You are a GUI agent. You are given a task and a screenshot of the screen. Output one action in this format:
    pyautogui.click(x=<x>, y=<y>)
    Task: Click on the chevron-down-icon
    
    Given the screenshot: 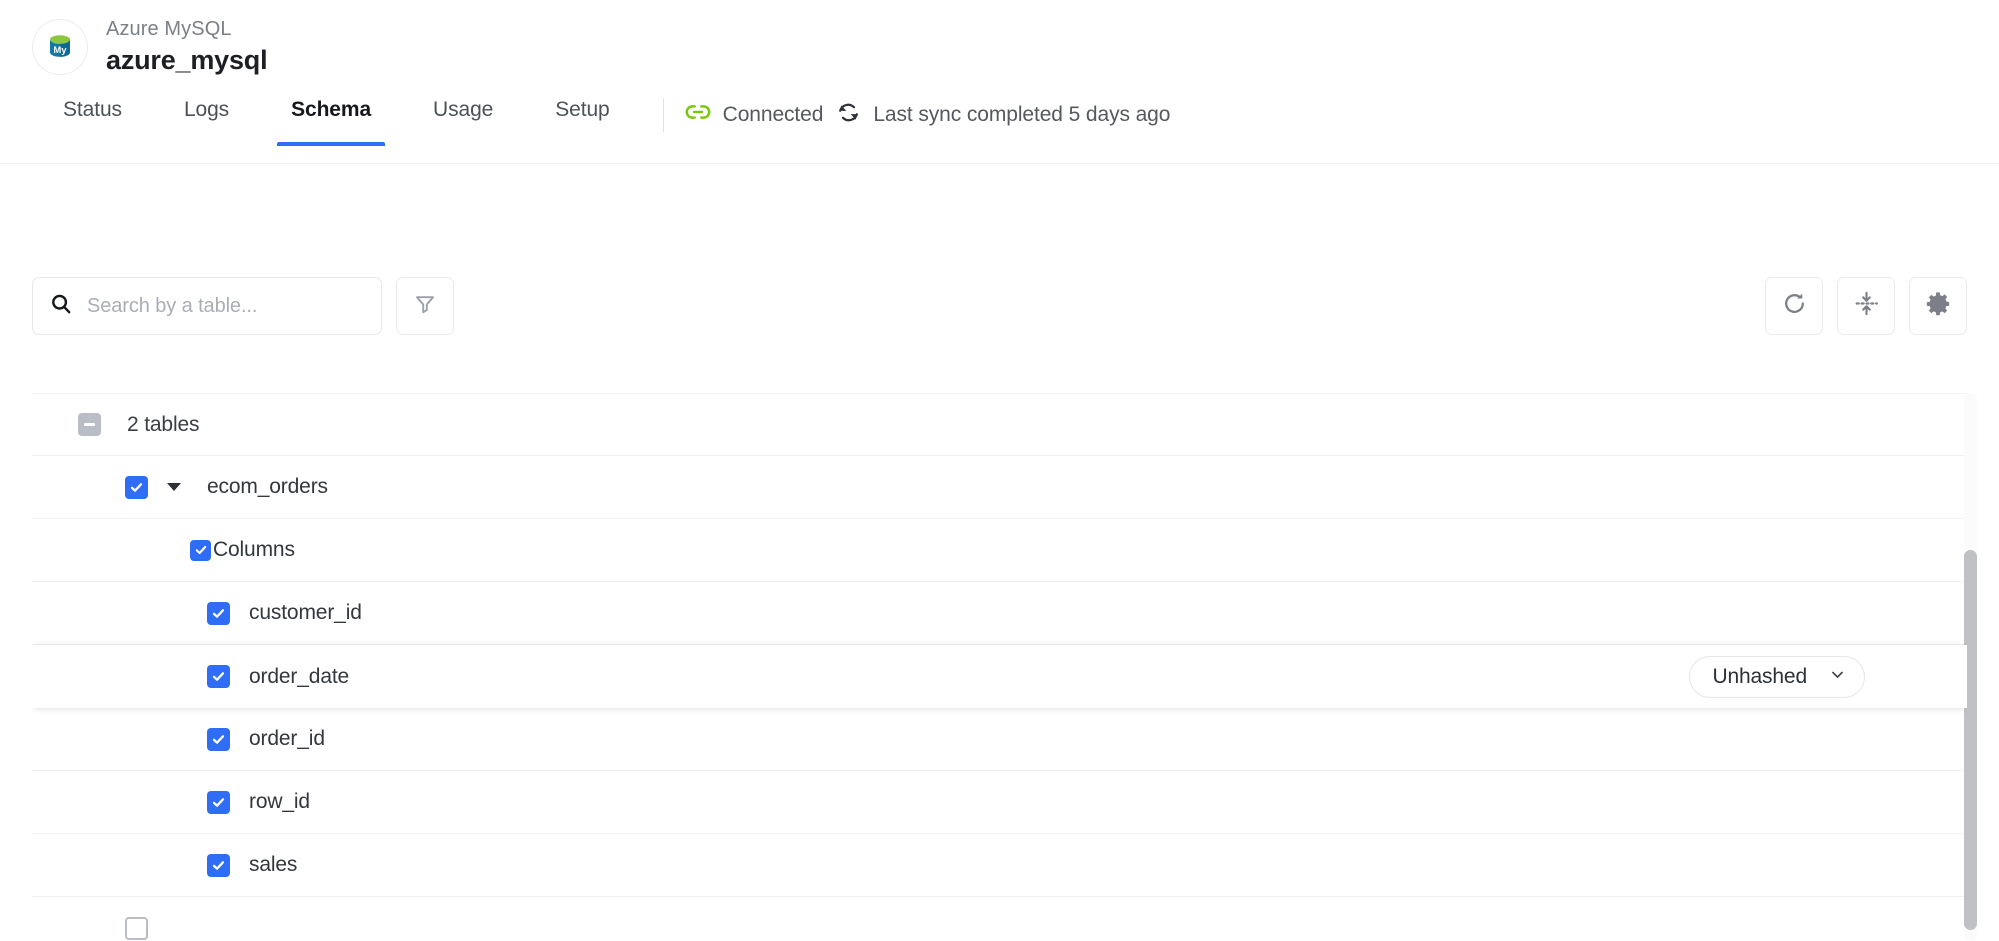 What is the action you would take?
    pyautogui.click(x=1837, y=677)
    